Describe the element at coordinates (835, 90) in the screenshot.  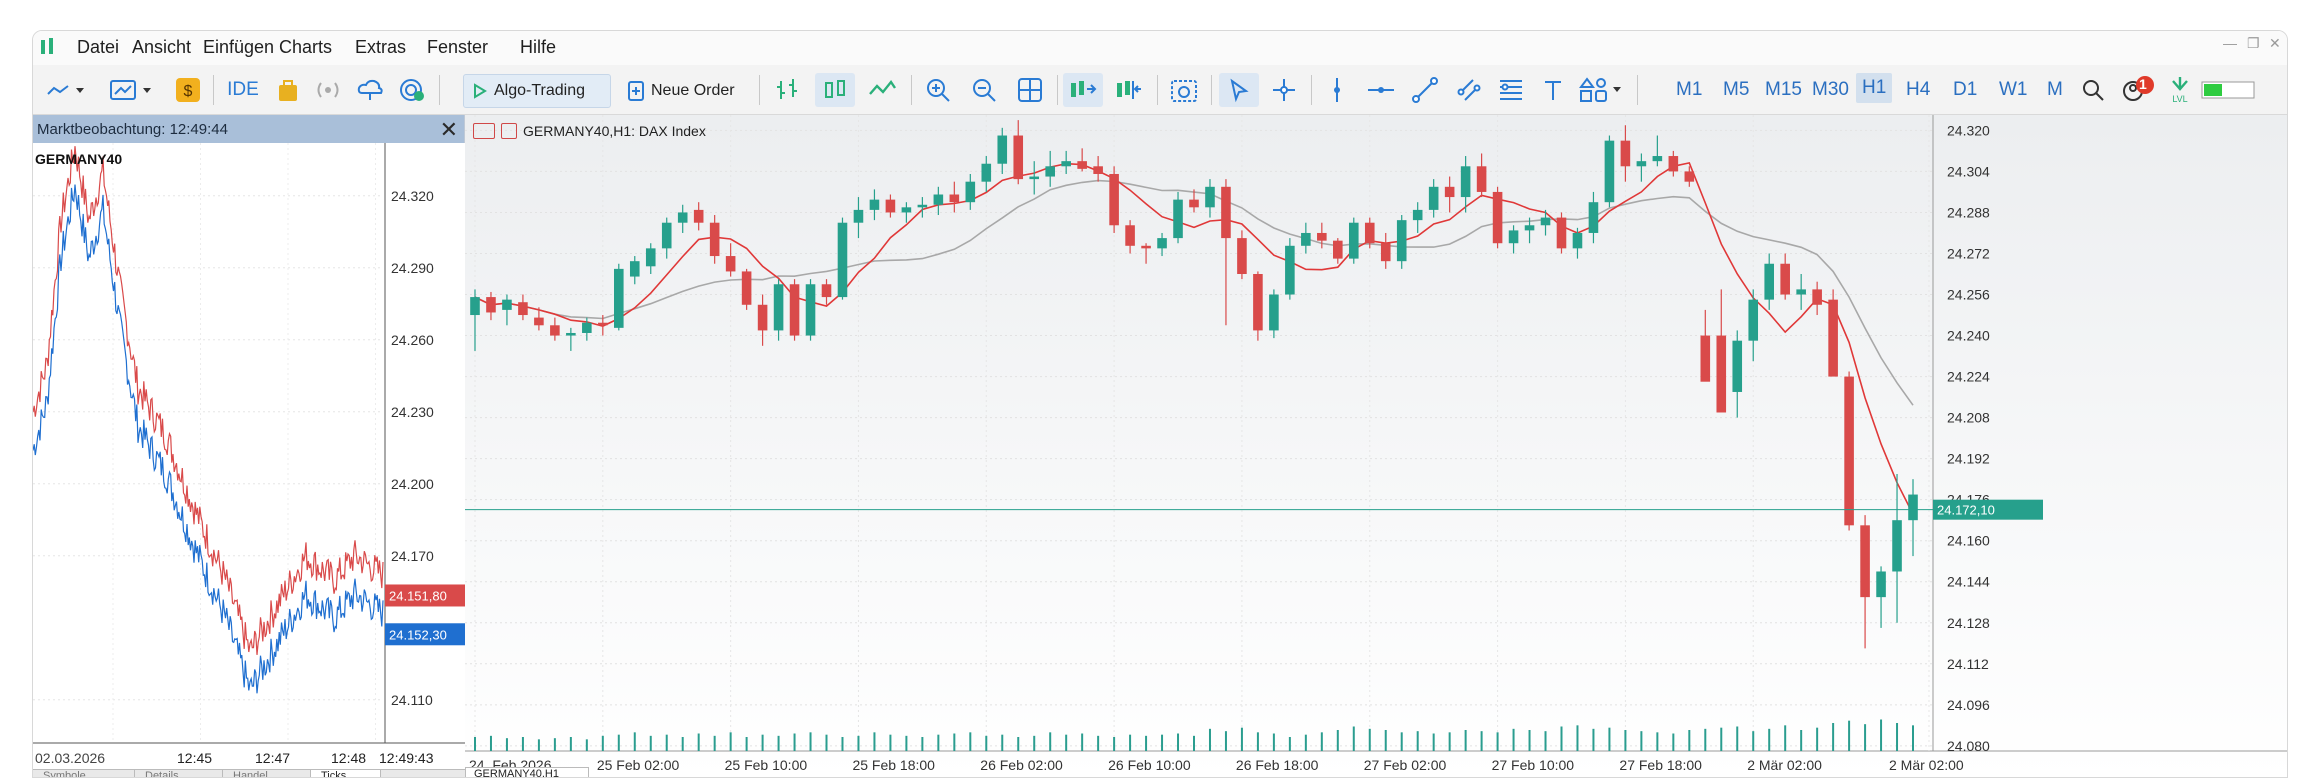
I see `candlestick-chart-icon` at that location.